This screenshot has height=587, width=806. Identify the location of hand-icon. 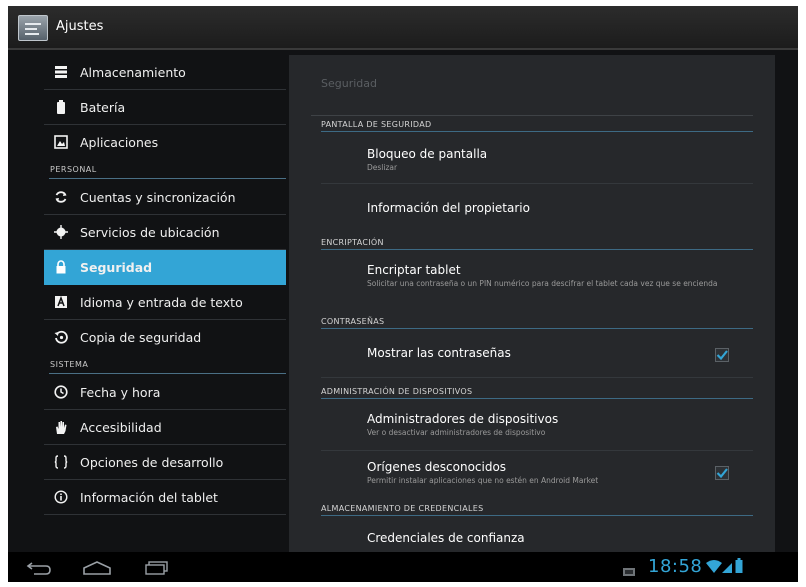
(61, 427).